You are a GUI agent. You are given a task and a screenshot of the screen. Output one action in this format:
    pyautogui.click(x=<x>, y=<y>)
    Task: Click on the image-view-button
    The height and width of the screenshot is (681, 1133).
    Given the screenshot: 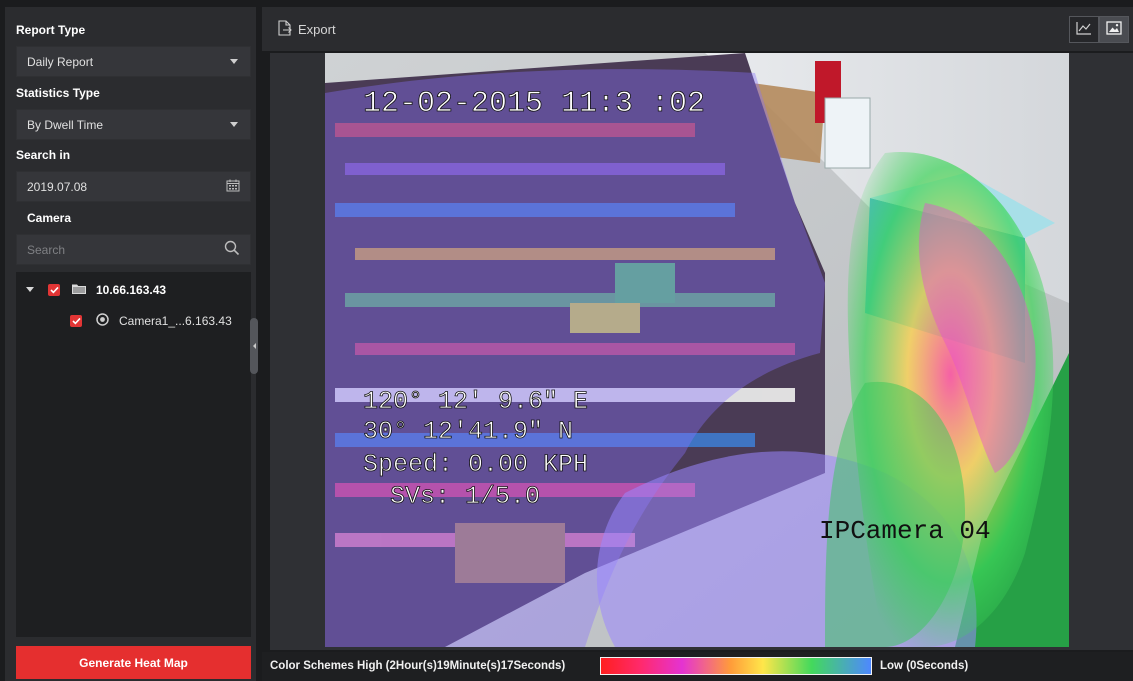 What is the action you would take?
    pyautogui.click(x=1114, y=29)
    